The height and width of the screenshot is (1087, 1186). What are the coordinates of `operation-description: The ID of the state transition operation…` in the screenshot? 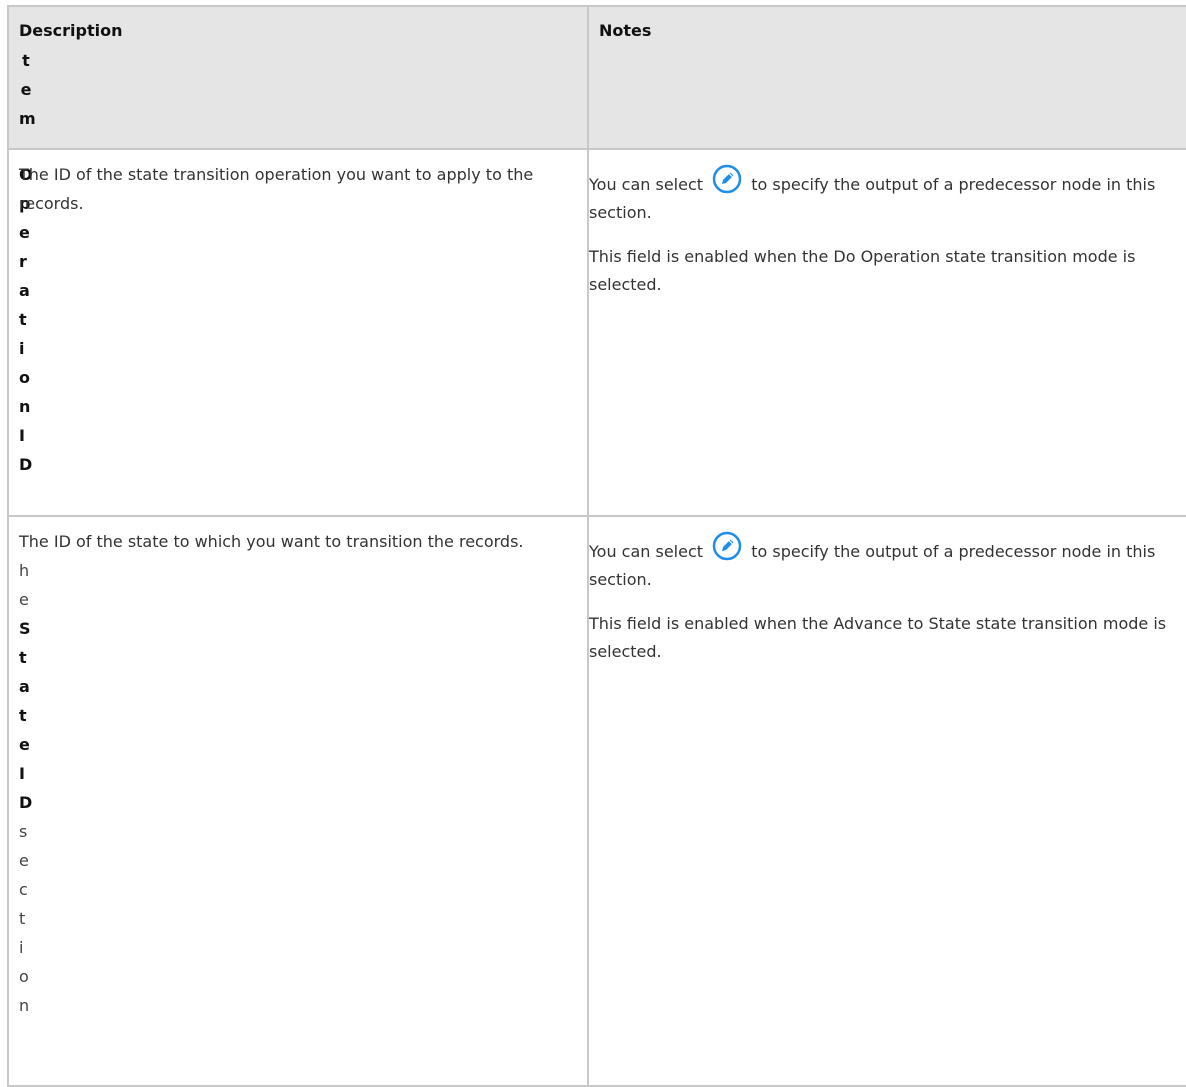 It's located at (276, 189).